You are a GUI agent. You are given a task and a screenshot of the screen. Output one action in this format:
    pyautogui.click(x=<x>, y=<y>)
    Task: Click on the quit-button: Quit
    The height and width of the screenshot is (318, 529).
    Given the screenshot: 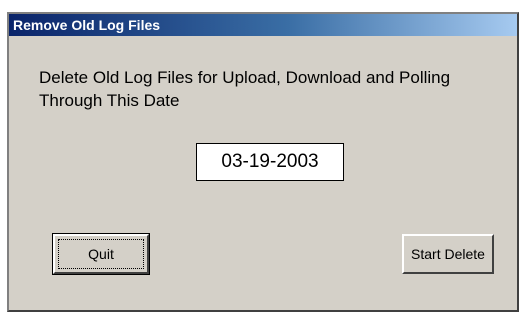 What is the action you would take?
    pyautogui.click(x=101, y=254)
    